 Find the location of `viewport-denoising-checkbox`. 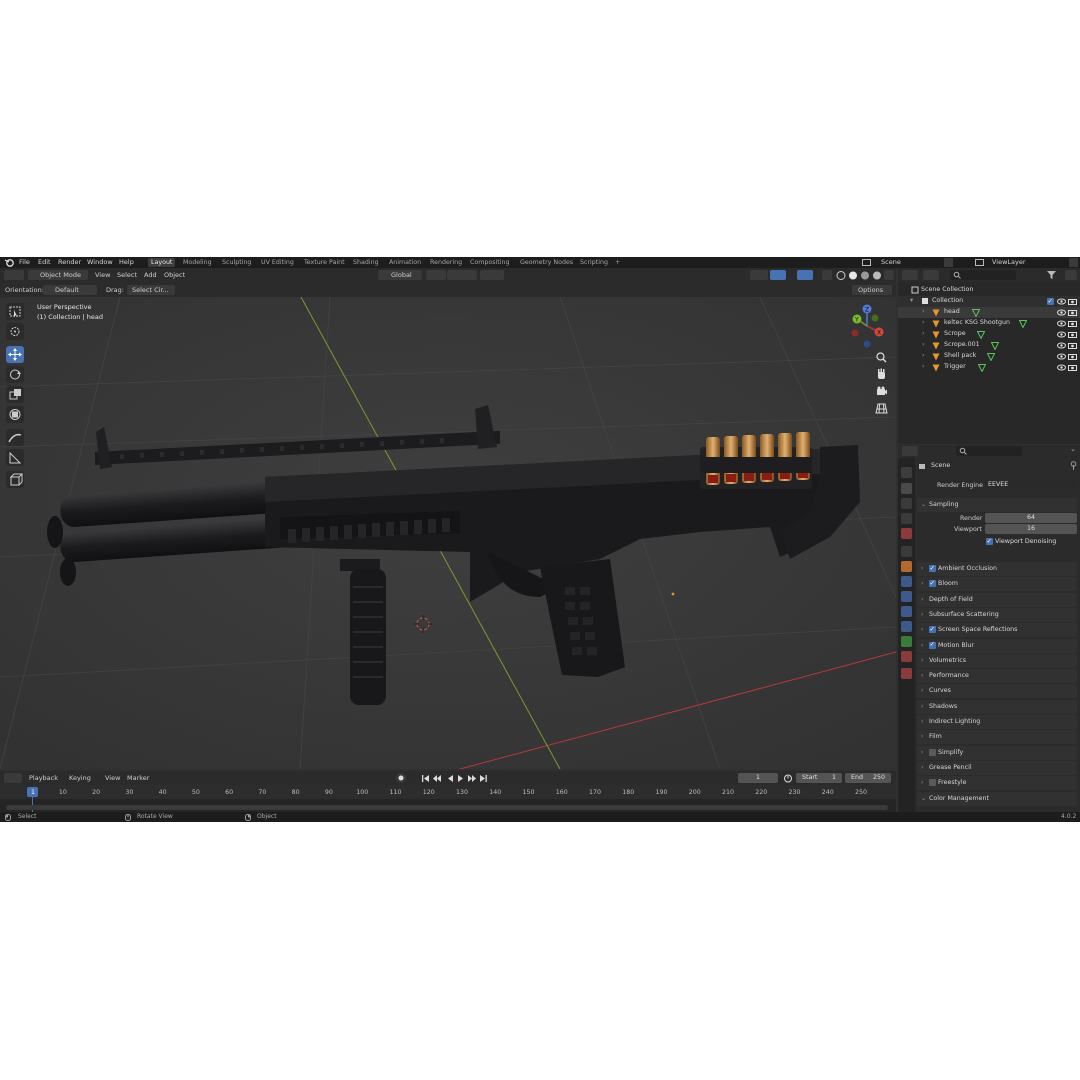

viewport-denoising-checkbox is located at coordinates (989, 541).